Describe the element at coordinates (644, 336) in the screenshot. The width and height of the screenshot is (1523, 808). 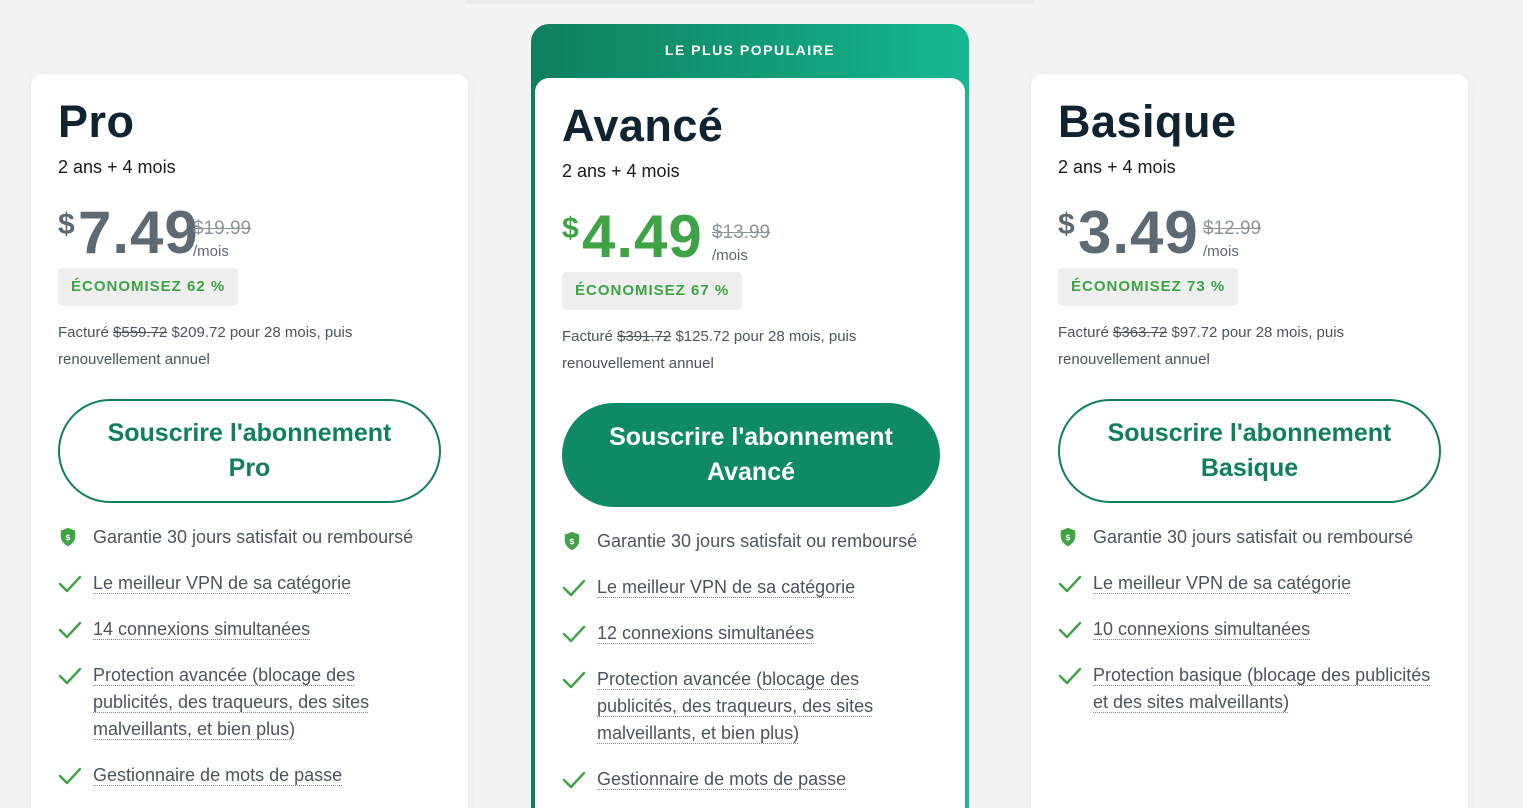
I see `billed-old-amount: $391.72` at that location.